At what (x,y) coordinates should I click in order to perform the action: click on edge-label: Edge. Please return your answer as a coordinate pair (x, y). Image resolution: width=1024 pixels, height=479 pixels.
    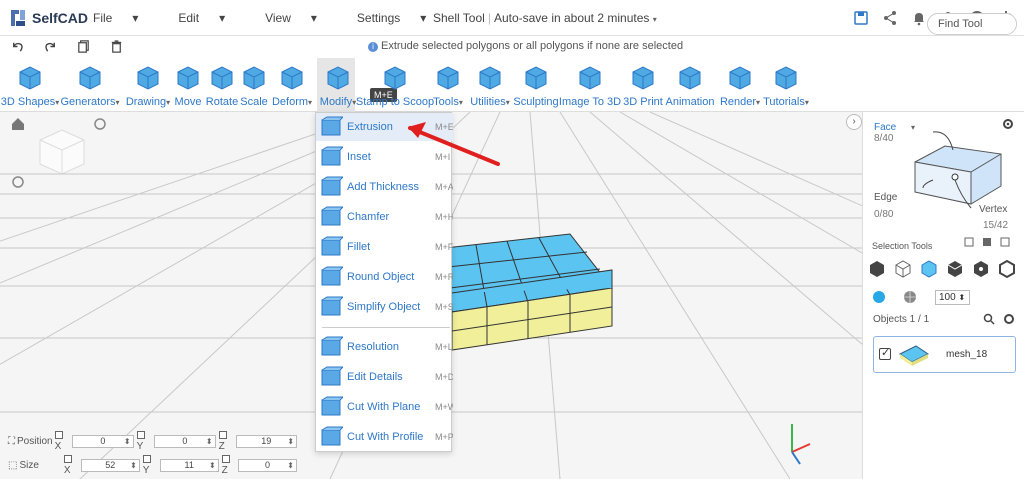
    Looking at the image, I should click on (886, 197).